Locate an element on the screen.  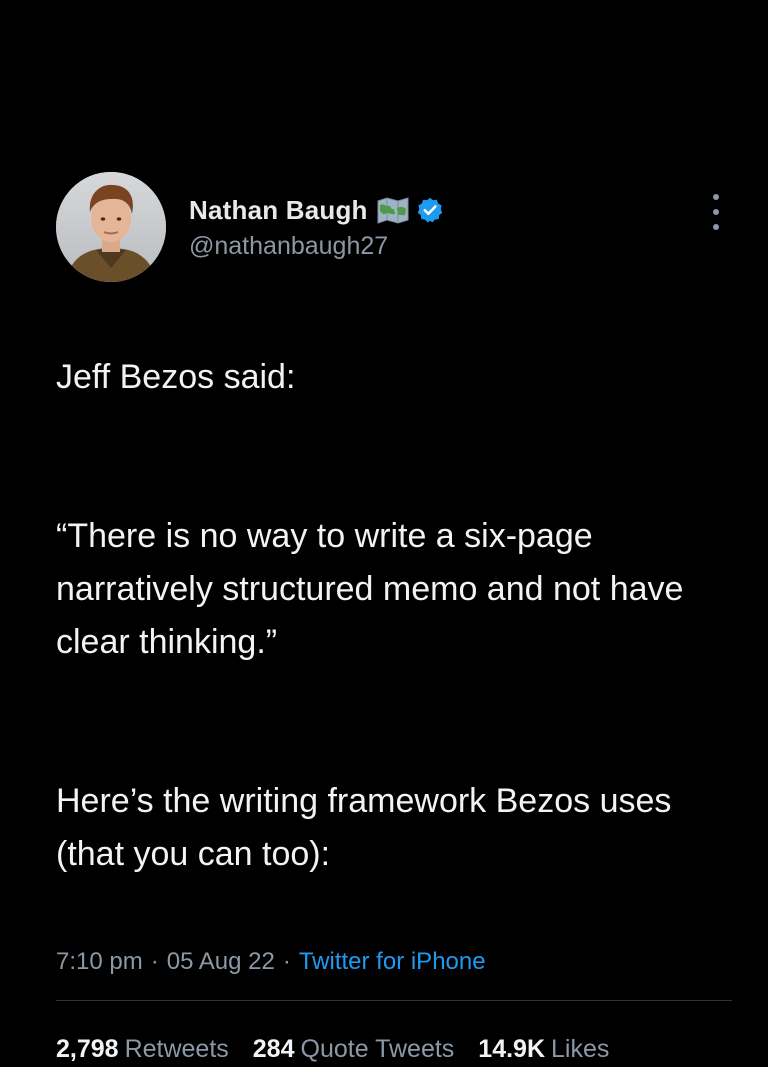
tweet-paragraph: Jeff Bezos said: is located at coordinates (176, 377).